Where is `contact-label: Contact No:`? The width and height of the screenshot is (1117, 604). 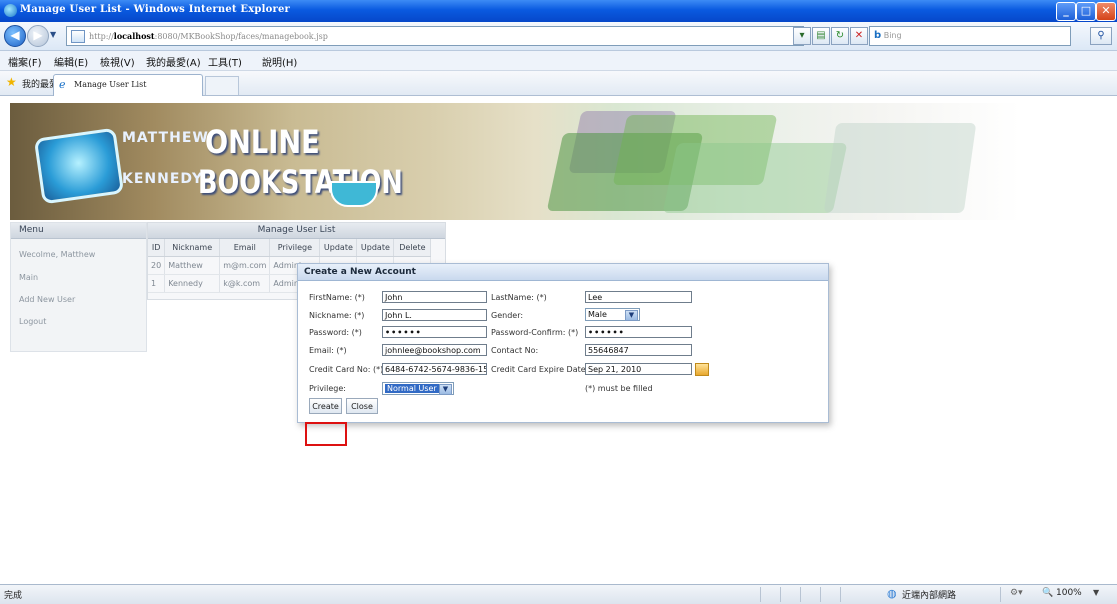
contact-label: Contact No: is located at coordinates (515, 350).